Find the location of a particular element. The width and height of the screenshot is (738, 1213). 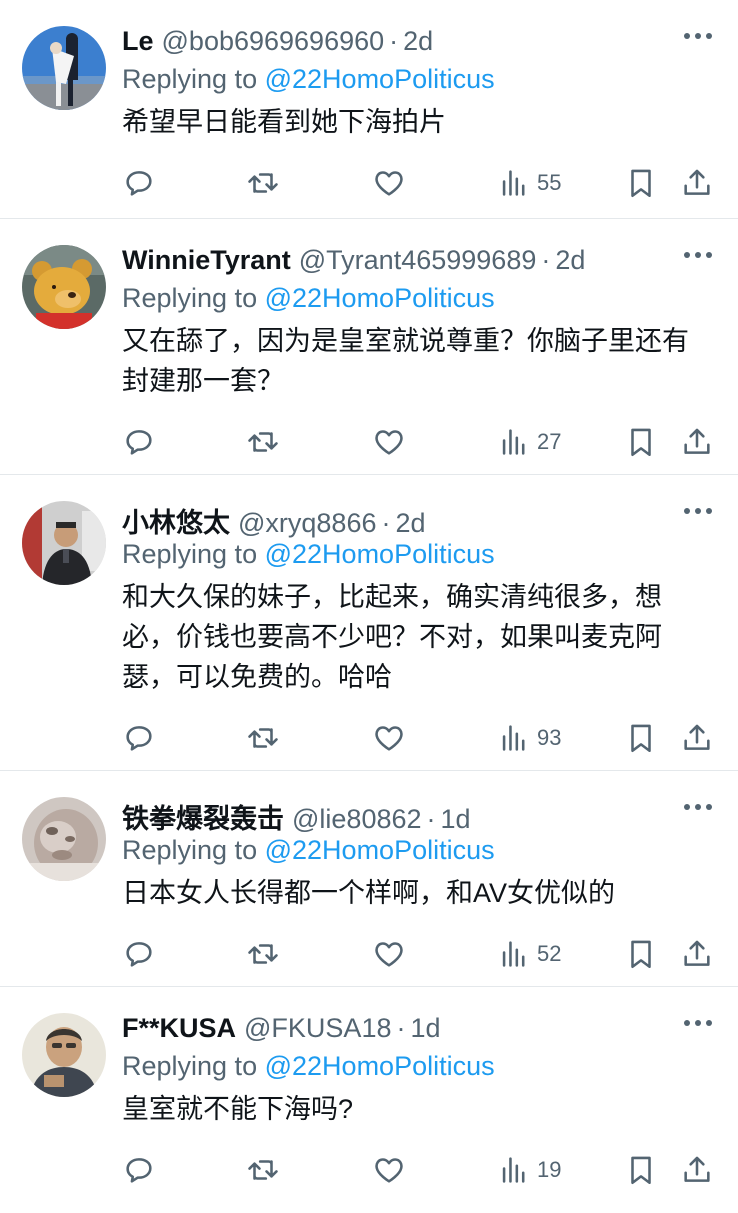

views-button: 93 is located at coordinates (529, 738).